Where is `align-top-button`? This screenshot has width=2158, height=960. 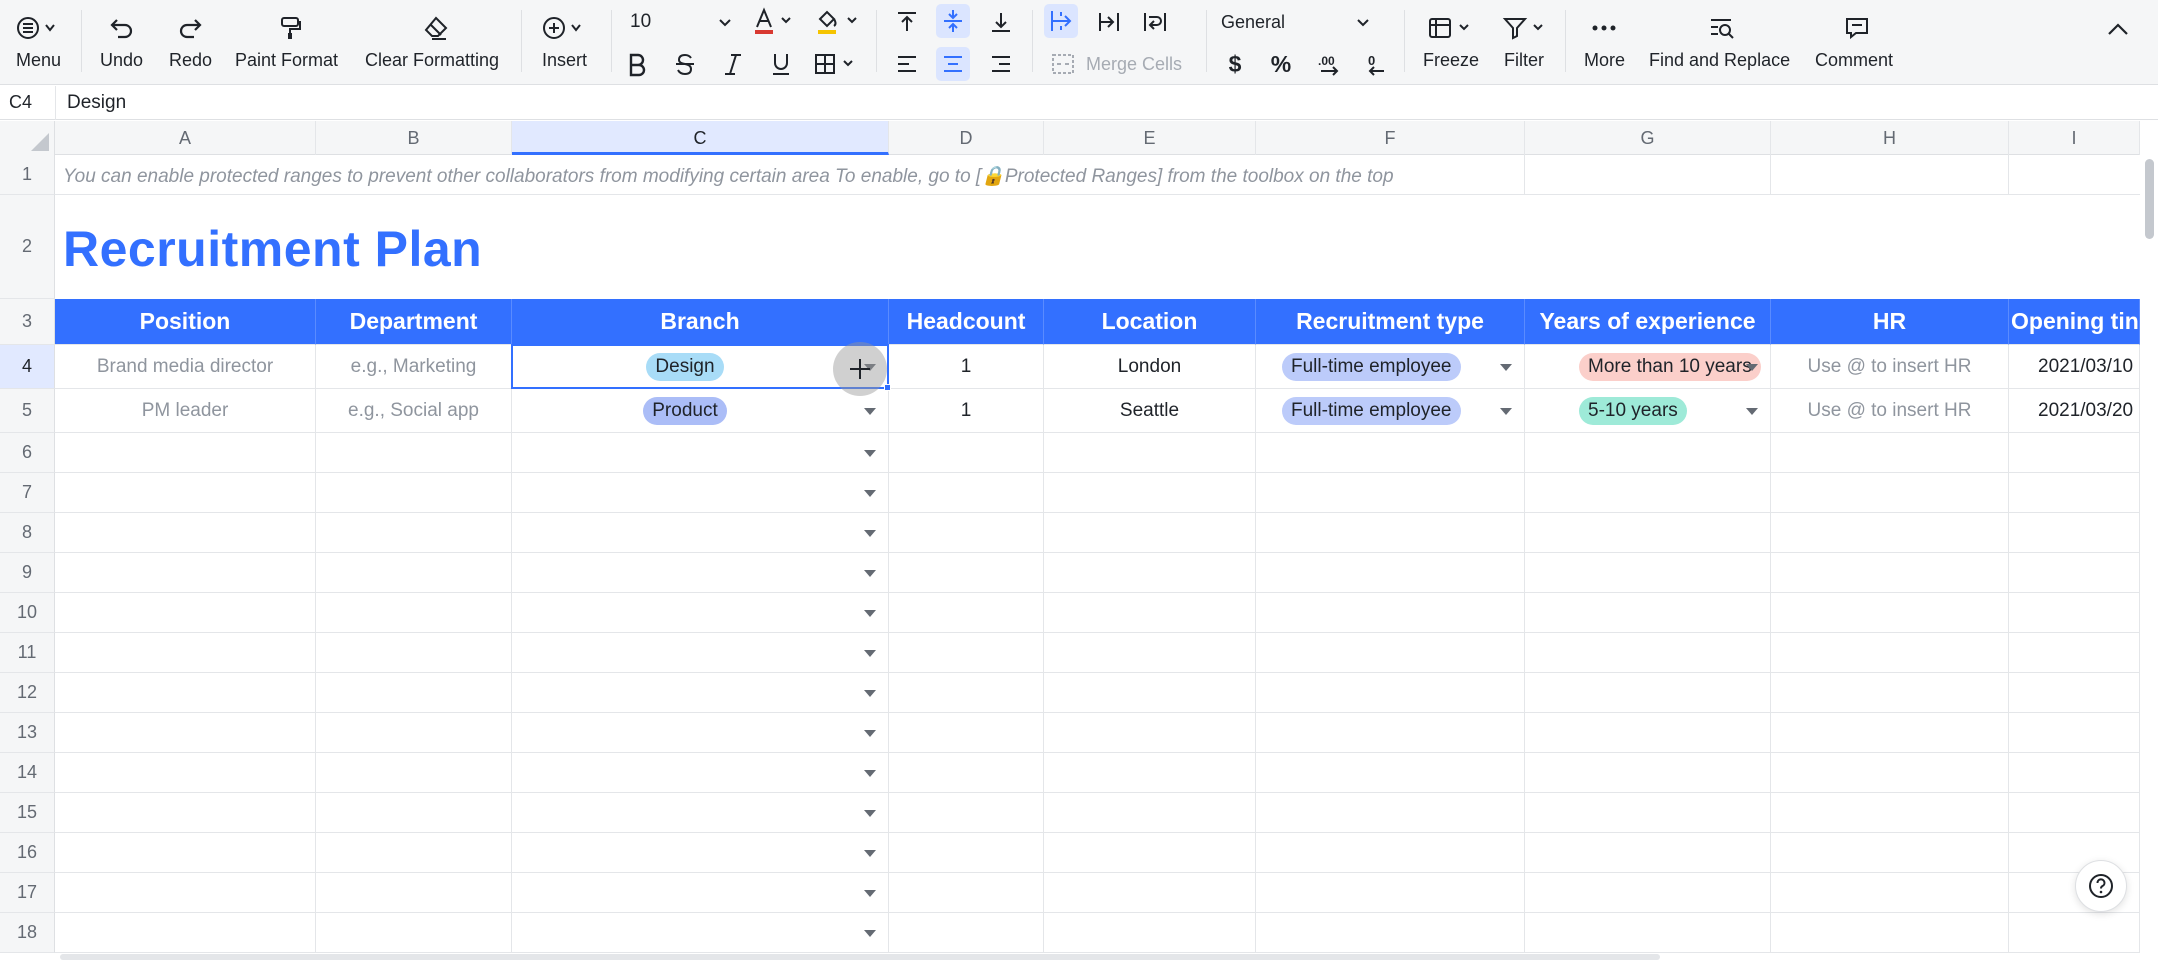 align-top-button is located at coordinates (907, 22).